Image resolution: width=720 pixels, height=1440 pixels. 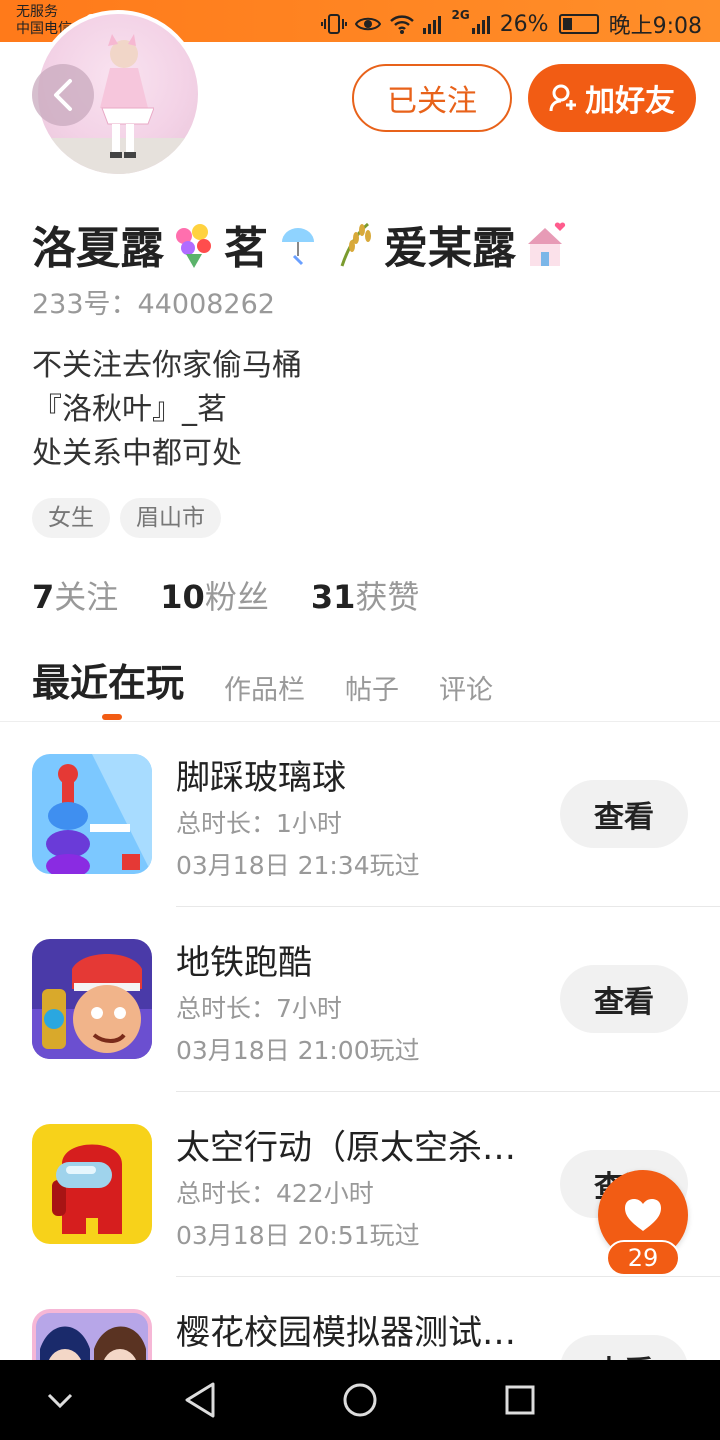 I want to click on nav-back-button, so click(x=200, y=1400).